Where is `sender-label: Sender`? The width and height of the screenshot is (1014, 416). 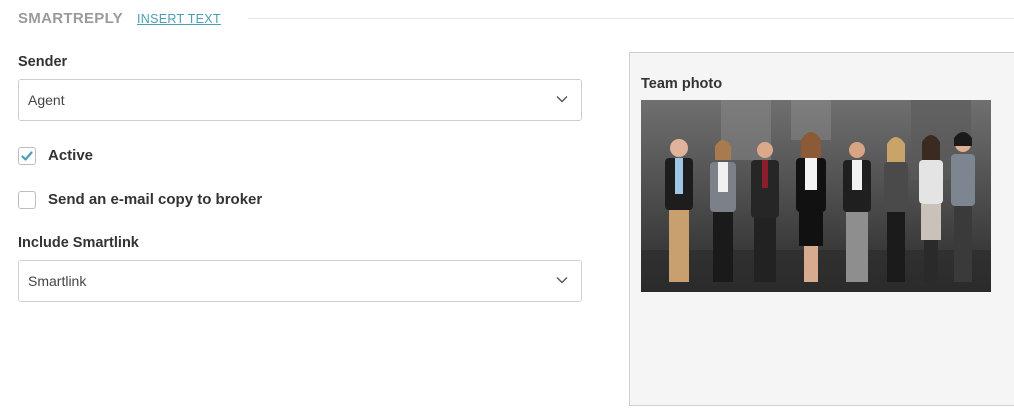 sender-label: Sender is located at coordinates (43, 62).